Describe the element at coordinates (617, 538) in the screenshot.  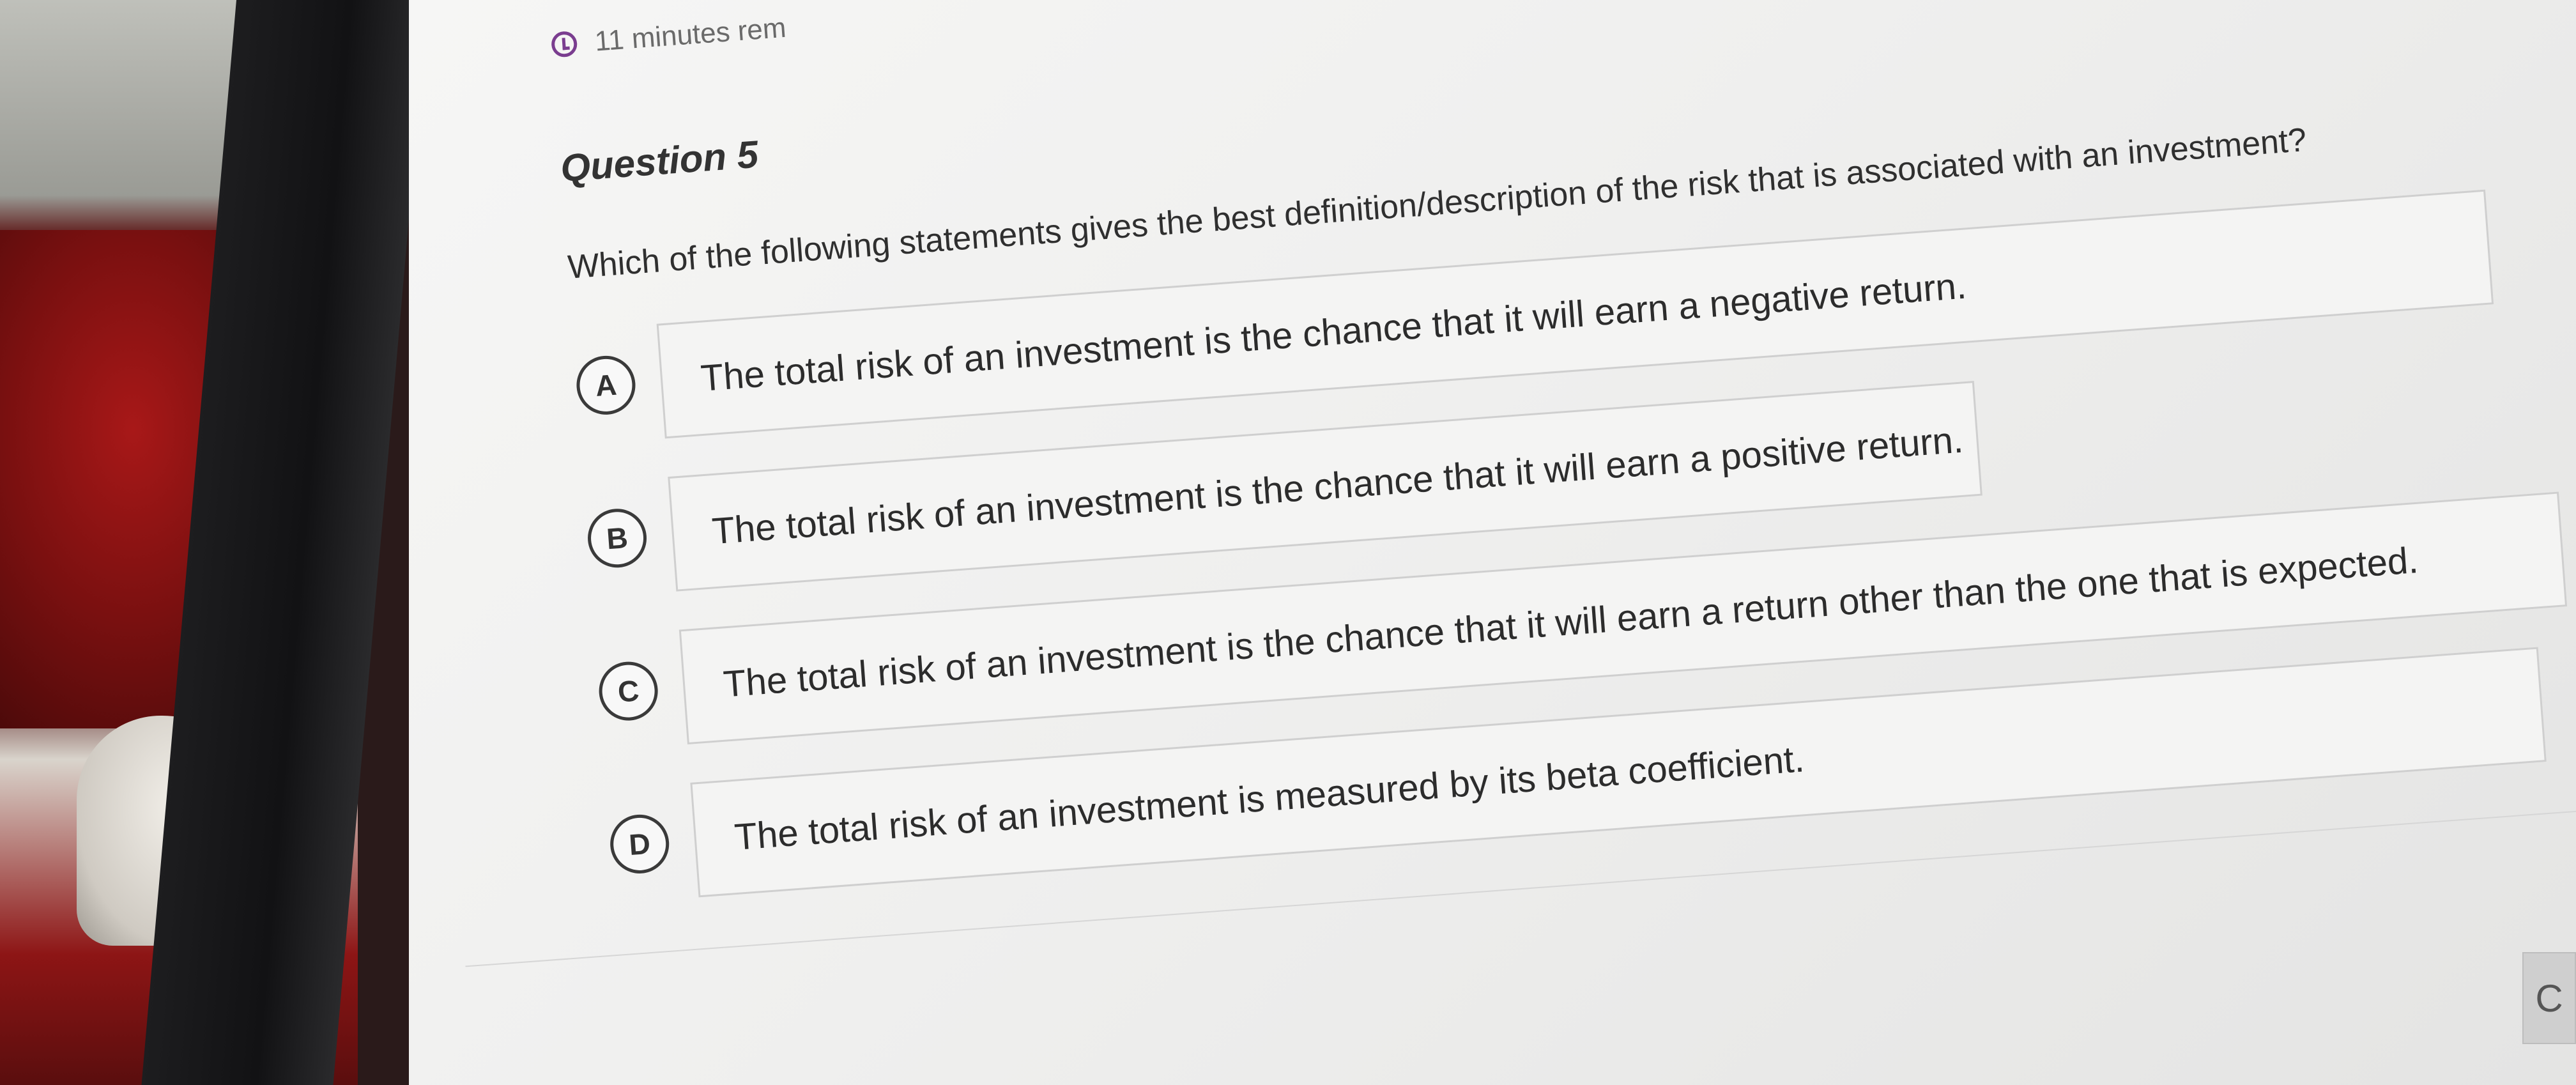
I see `option-letter-badge: B` at that location.